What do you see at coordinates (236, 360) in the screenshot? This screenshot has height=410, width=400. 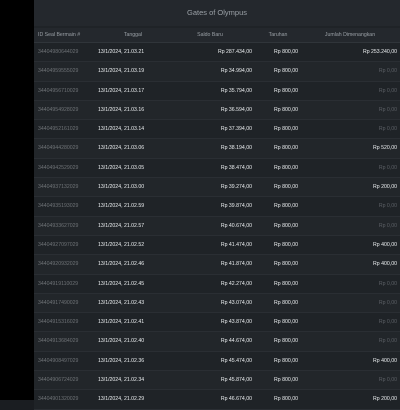 I see `balance-cell: Rp 45.474,00` at bounding box center [236, 360].